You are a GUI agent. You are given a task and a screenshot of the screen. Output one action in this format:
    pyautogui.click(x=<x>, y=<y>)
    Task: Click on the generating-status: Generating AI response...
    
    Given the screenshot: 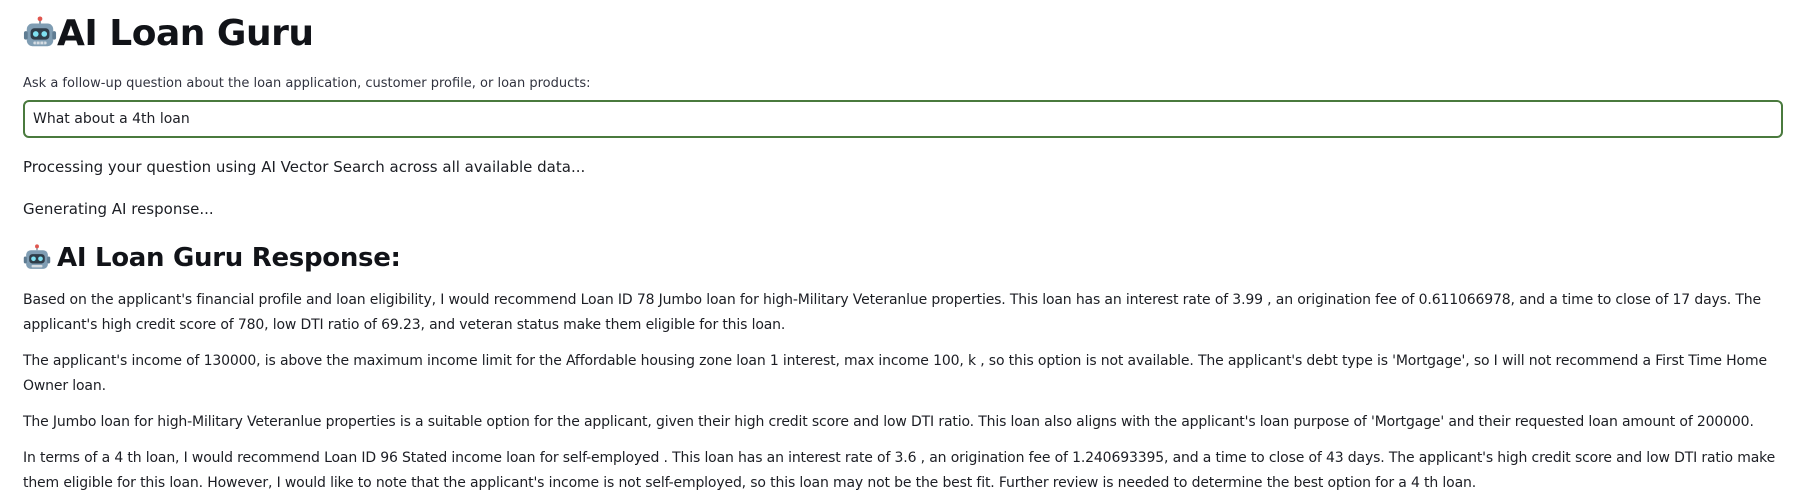 What is the action you would take?
    pyautogui.click(x=118, y=209)
    